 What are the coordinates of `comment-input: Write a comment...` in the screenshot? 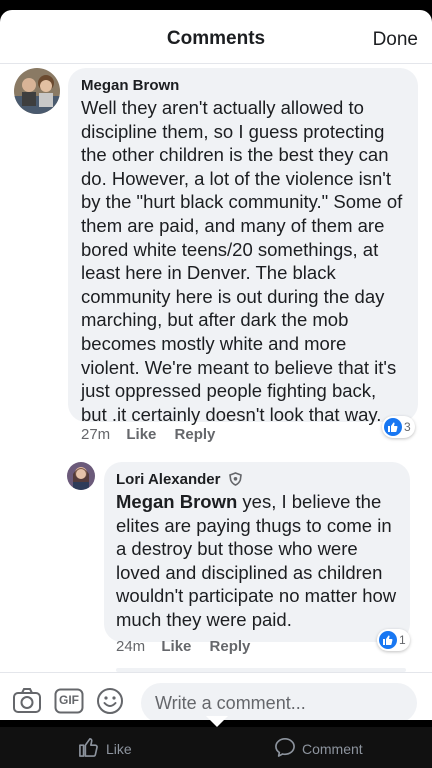 It's located at (279, 701).